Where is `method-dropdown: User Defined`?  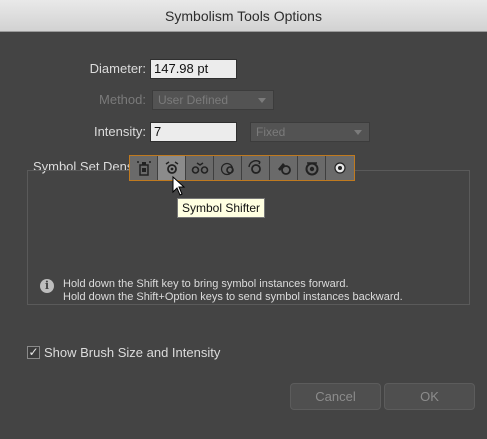 method-dropdown: User Defined is located at coordinates (213, 100).